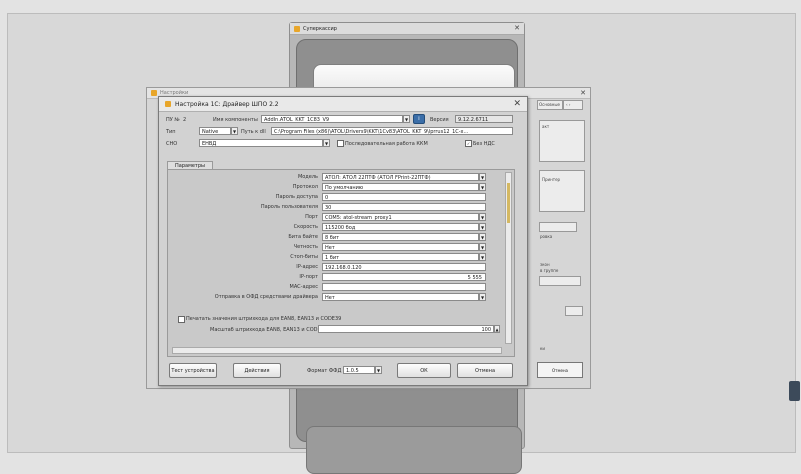  Describe the element at coordinates (311, 217) in the screenshot. I see `param-label: Порт` at that location.